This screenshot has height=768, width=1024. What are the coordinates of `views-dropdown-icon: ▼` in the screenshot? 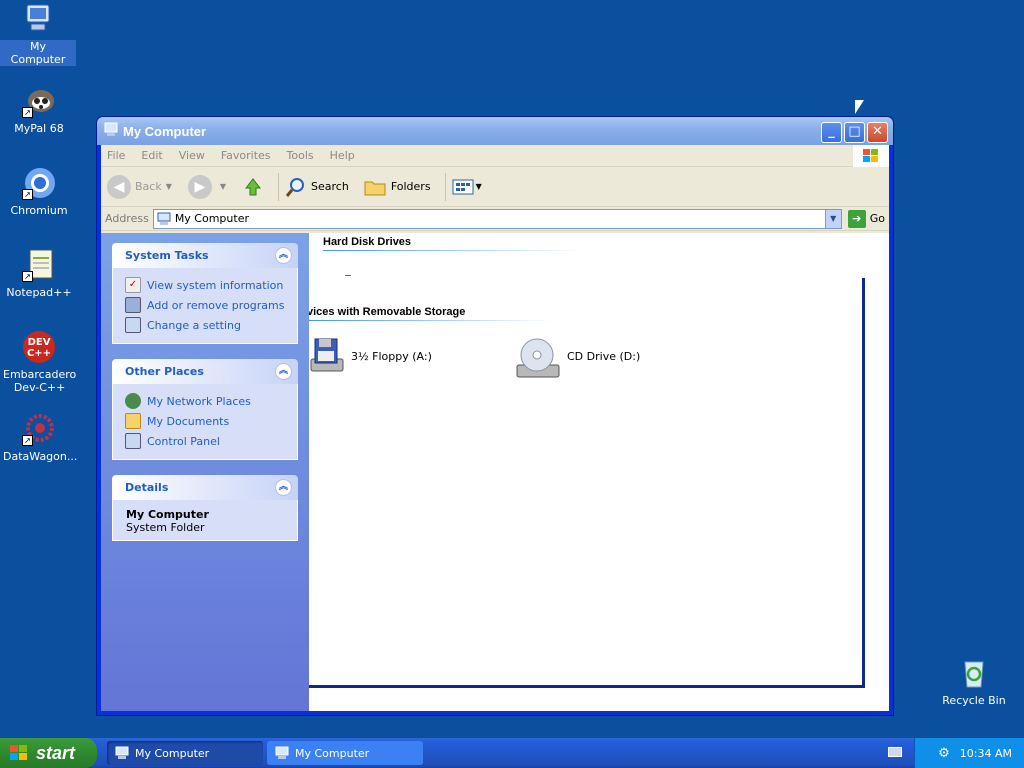 It's located at (478, 186).